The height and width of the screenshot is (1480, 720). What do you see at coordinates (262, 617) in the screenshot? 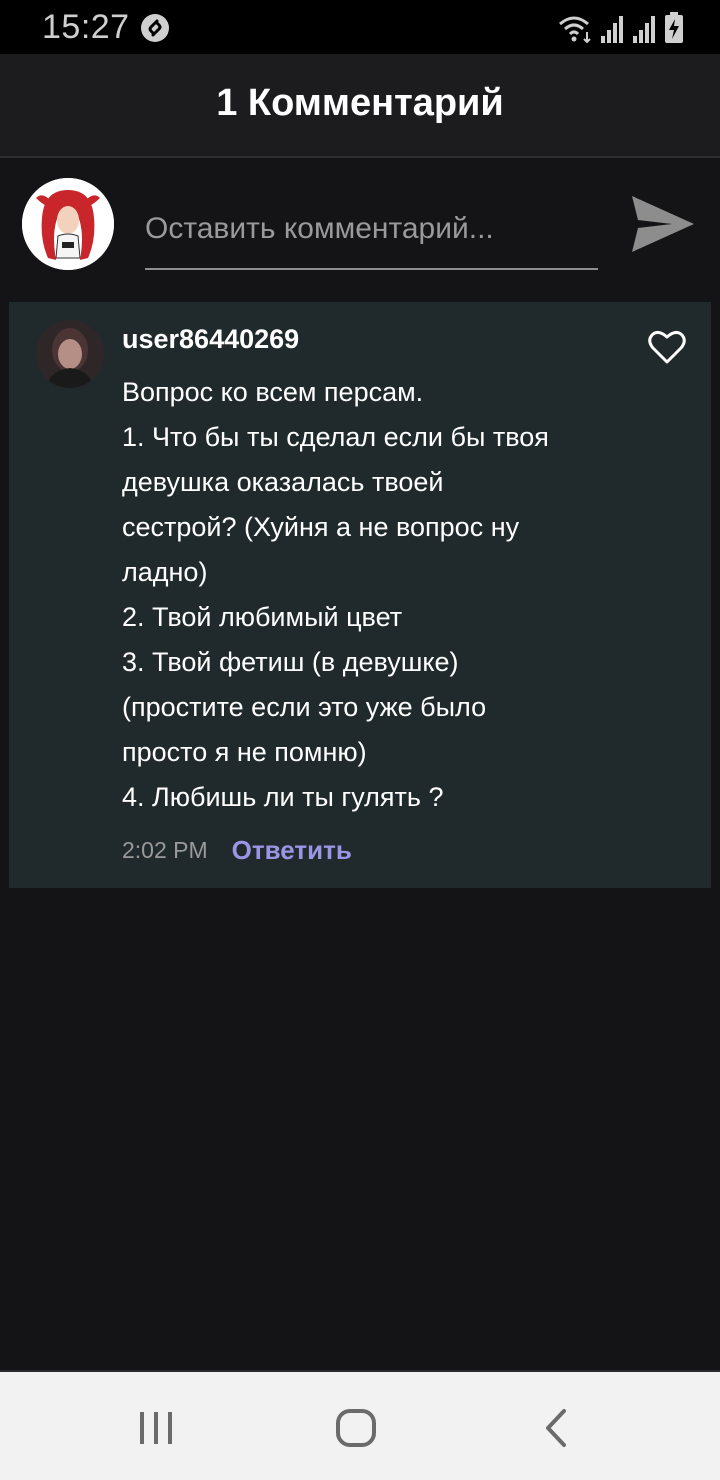
I see `comment-line: 2. Твой любимый цвет` at bounding box center [262, 617].